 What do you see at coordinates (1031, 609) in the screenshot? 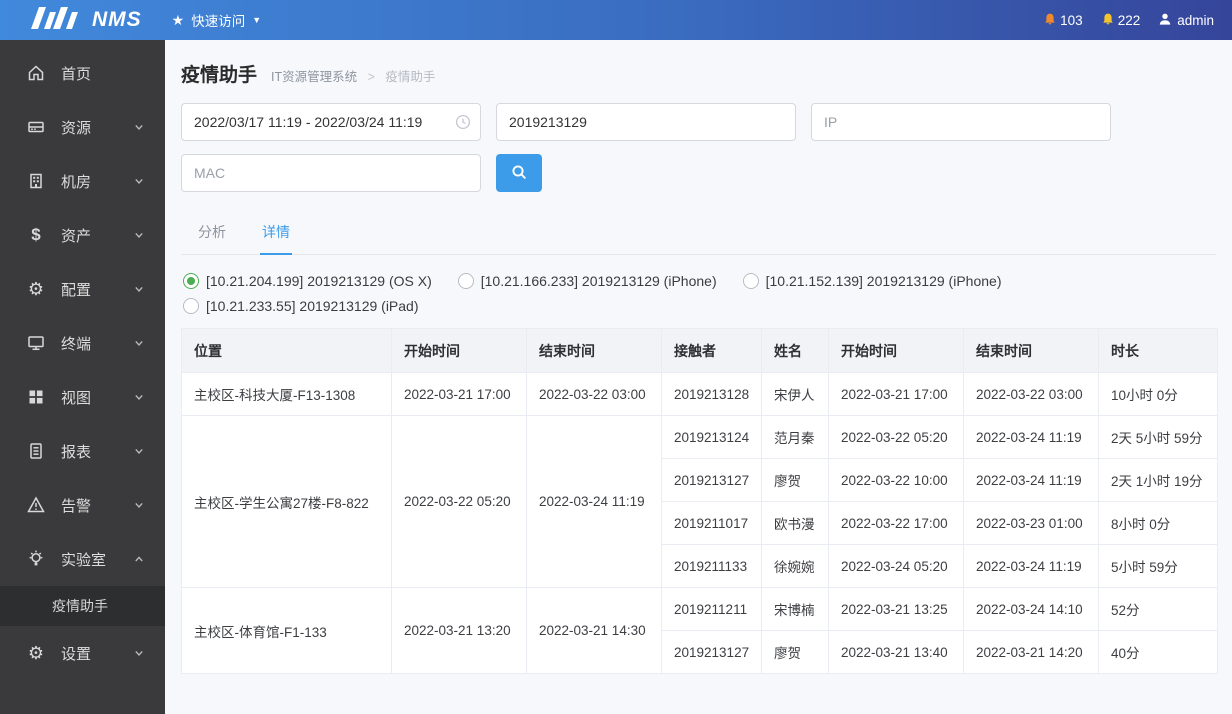
I see `contact-end-cell: 2022-03-24 14:10` at bounding box center [1031, 609].